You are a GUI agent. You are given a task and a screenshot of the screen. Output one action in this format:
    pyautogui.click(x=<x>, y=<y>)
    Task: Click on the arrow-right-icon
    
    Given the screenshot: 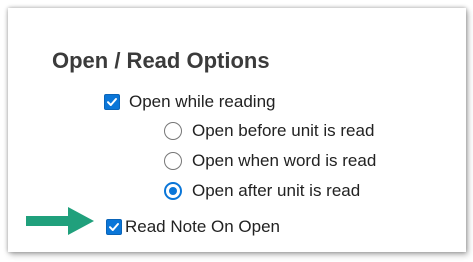 What is the action you would take?
    pyautogui.click(x=60, y=221)
    